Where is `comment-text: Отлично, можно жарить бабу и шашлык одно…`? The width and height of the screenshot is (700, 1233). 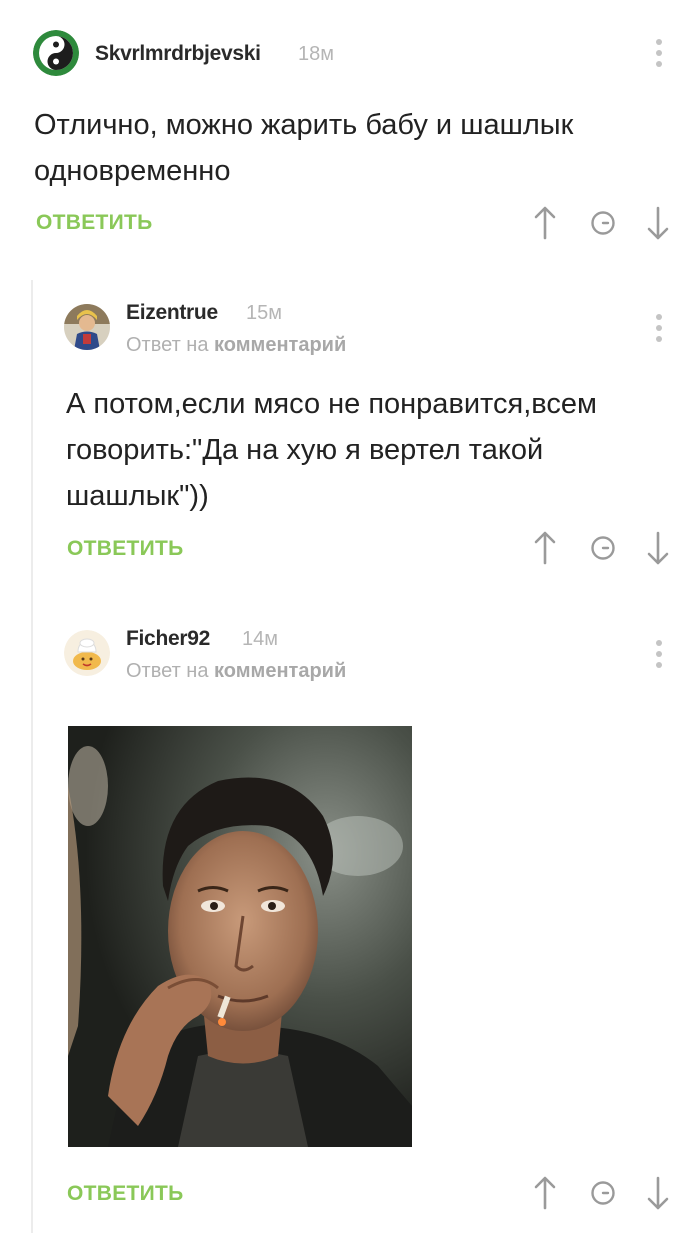 comment-text: Отлично, можно жарить бабу и шашлык одно… is located at coordinates (354, 148).